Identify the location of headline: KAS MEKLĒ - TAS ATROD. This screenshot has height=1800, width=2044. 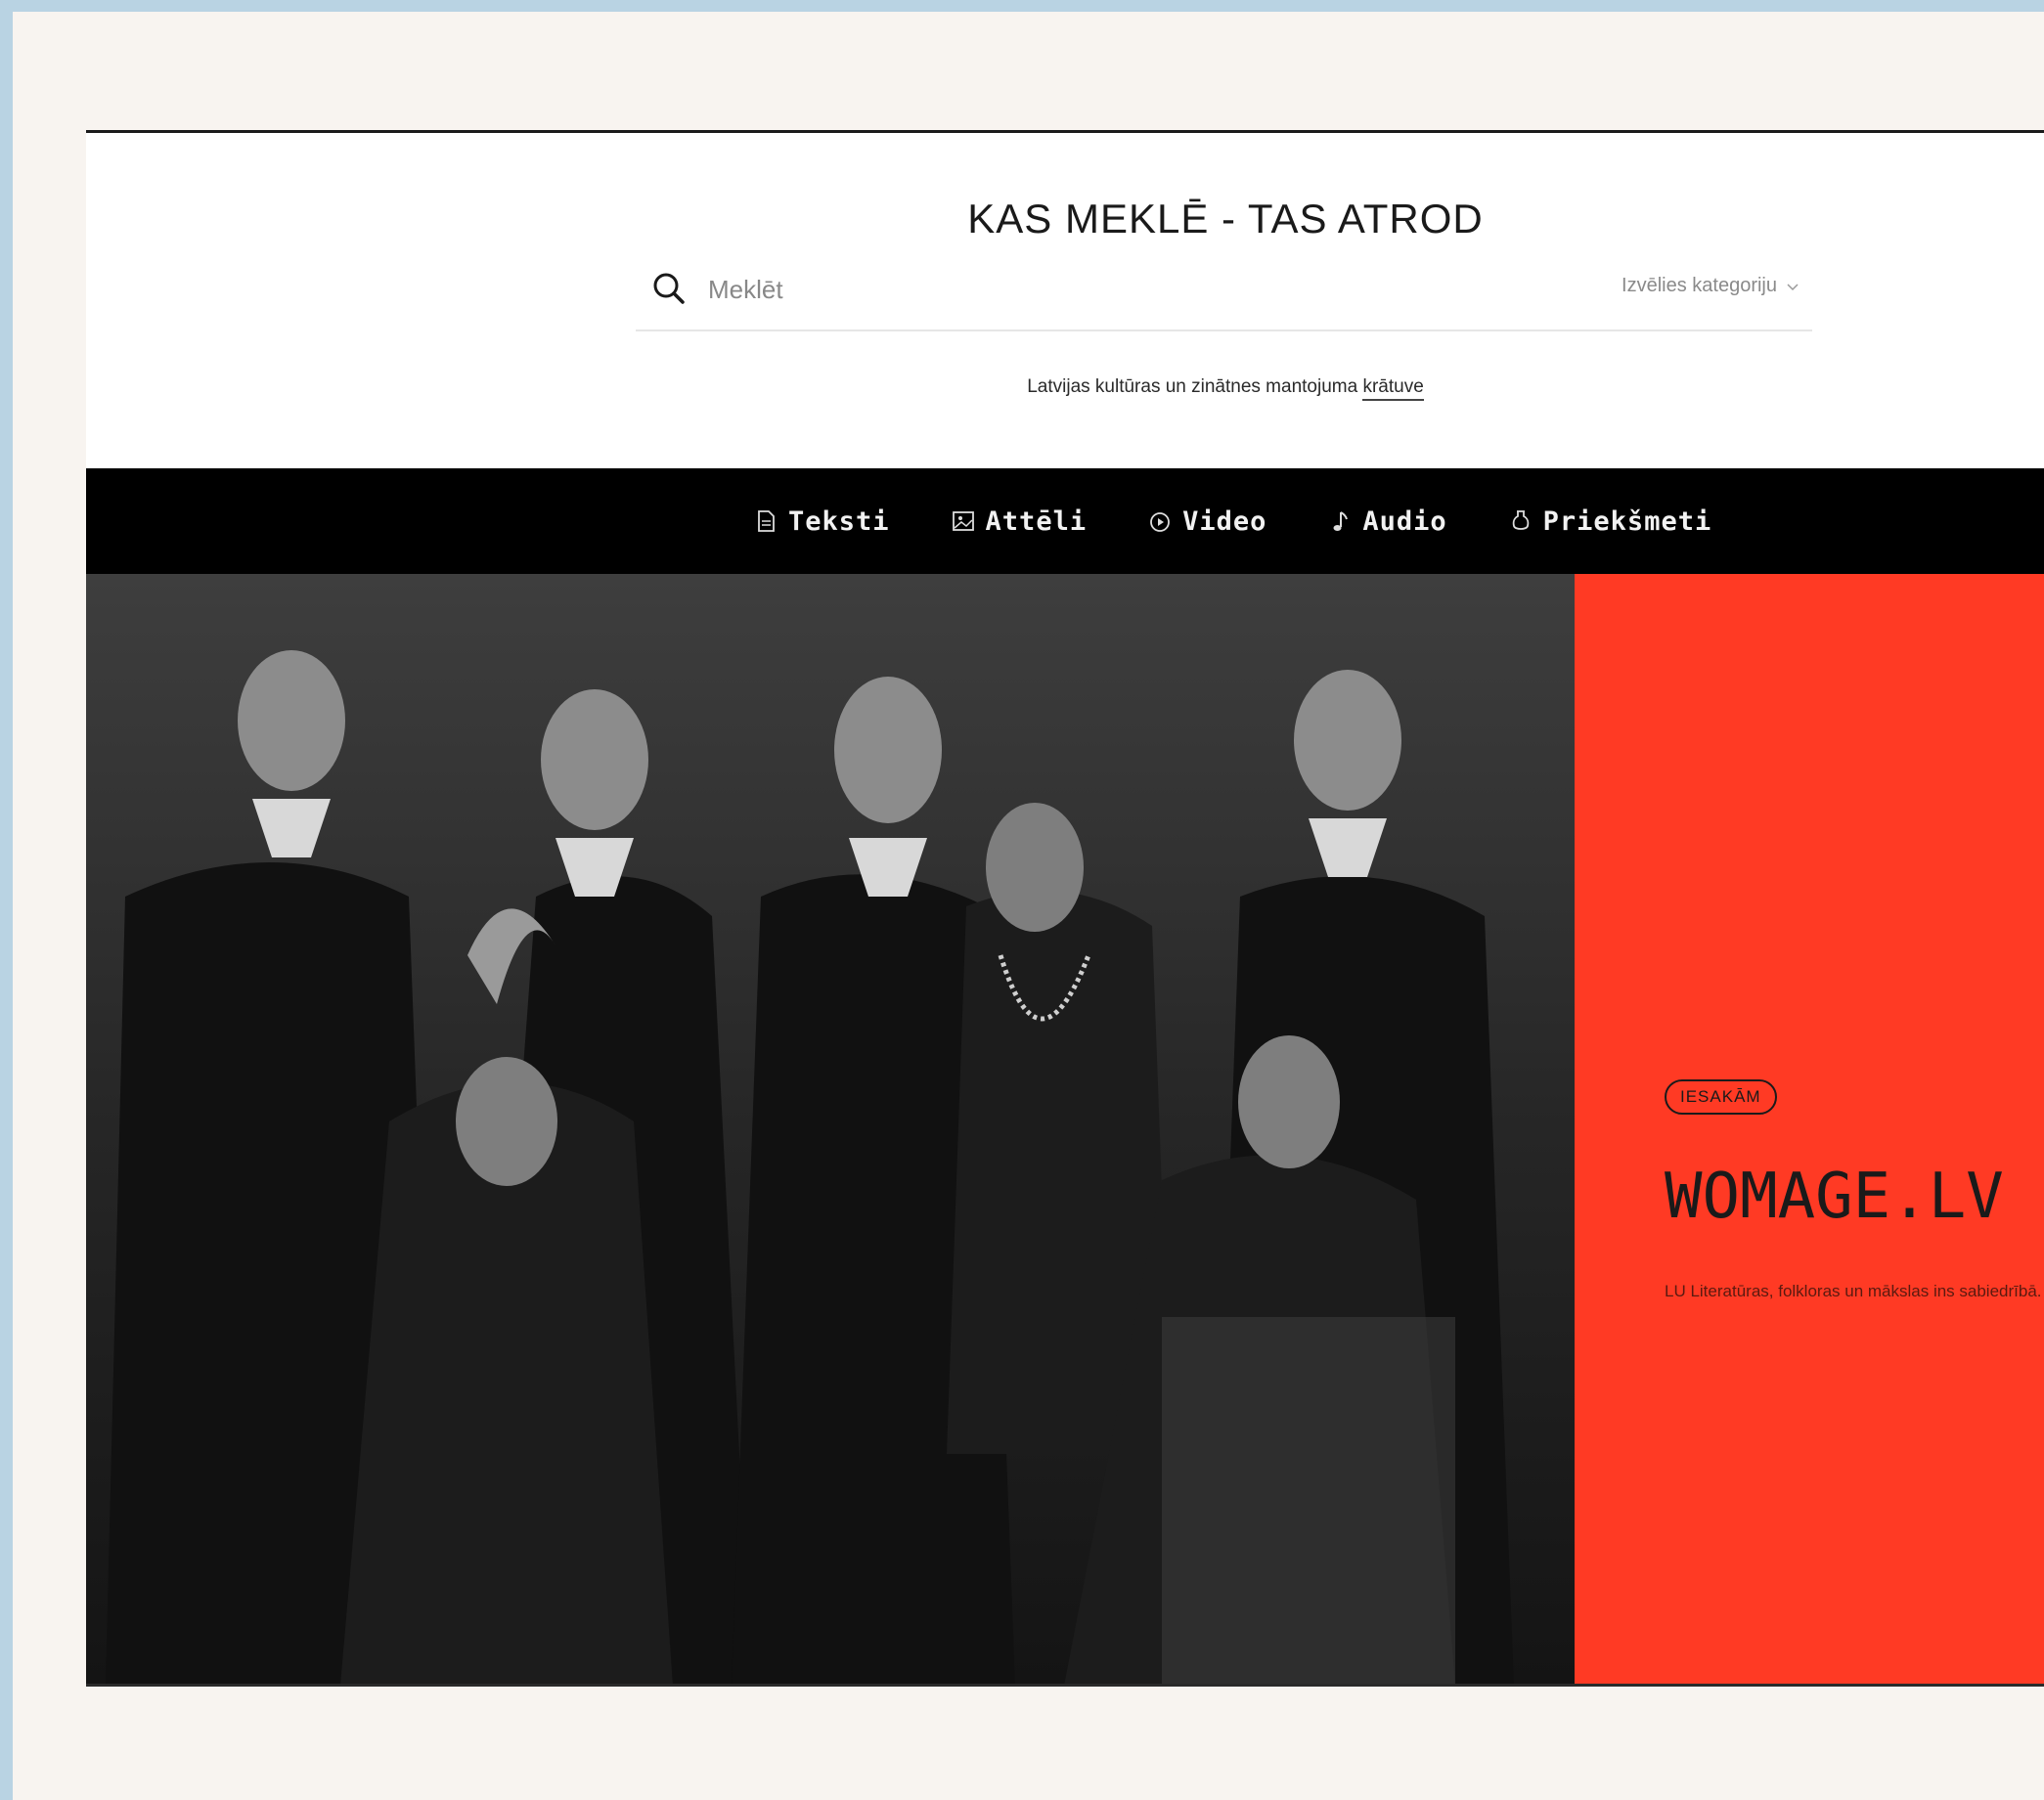
(1065, 219).